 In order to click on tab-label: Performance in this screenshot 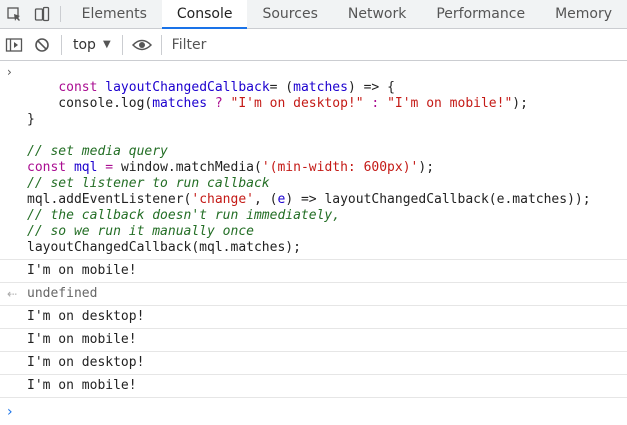, I will do `click(481, 14)`.